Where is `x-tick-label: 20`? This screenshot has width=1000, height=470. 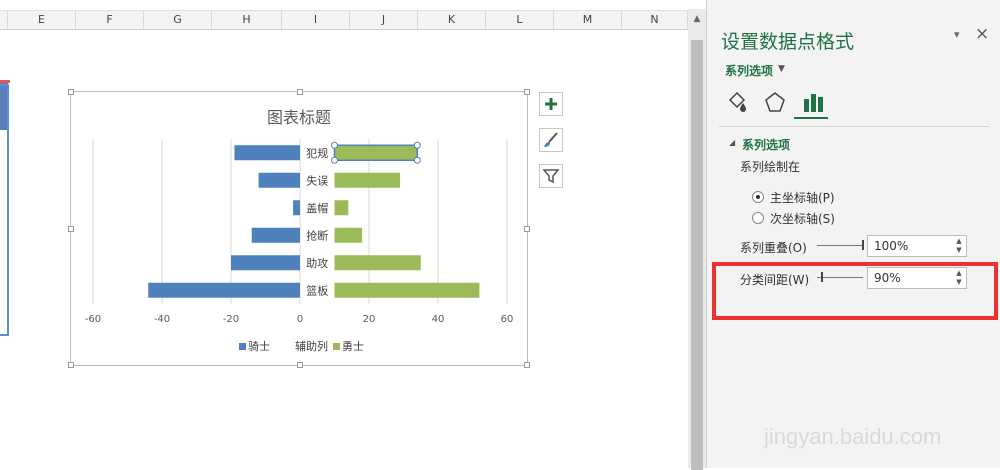
x-tick-label: 20 is located at coordinates (369, 319).